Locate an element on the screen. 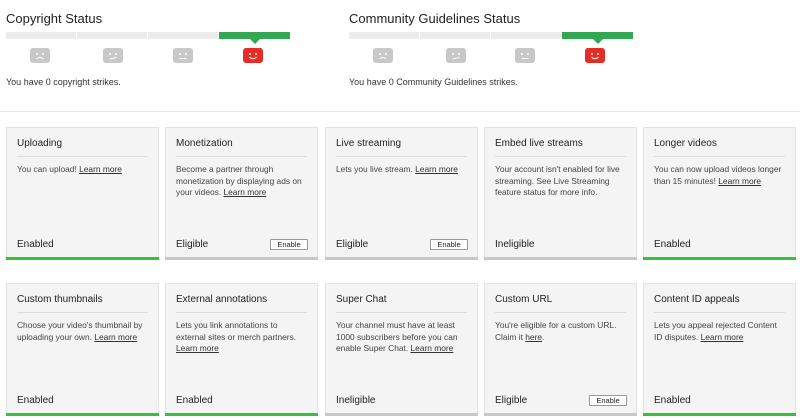 This screenshot has width=800, height=418. feature-card-description: Lets you live stream. Learn more is located at coordinates (402, 170).